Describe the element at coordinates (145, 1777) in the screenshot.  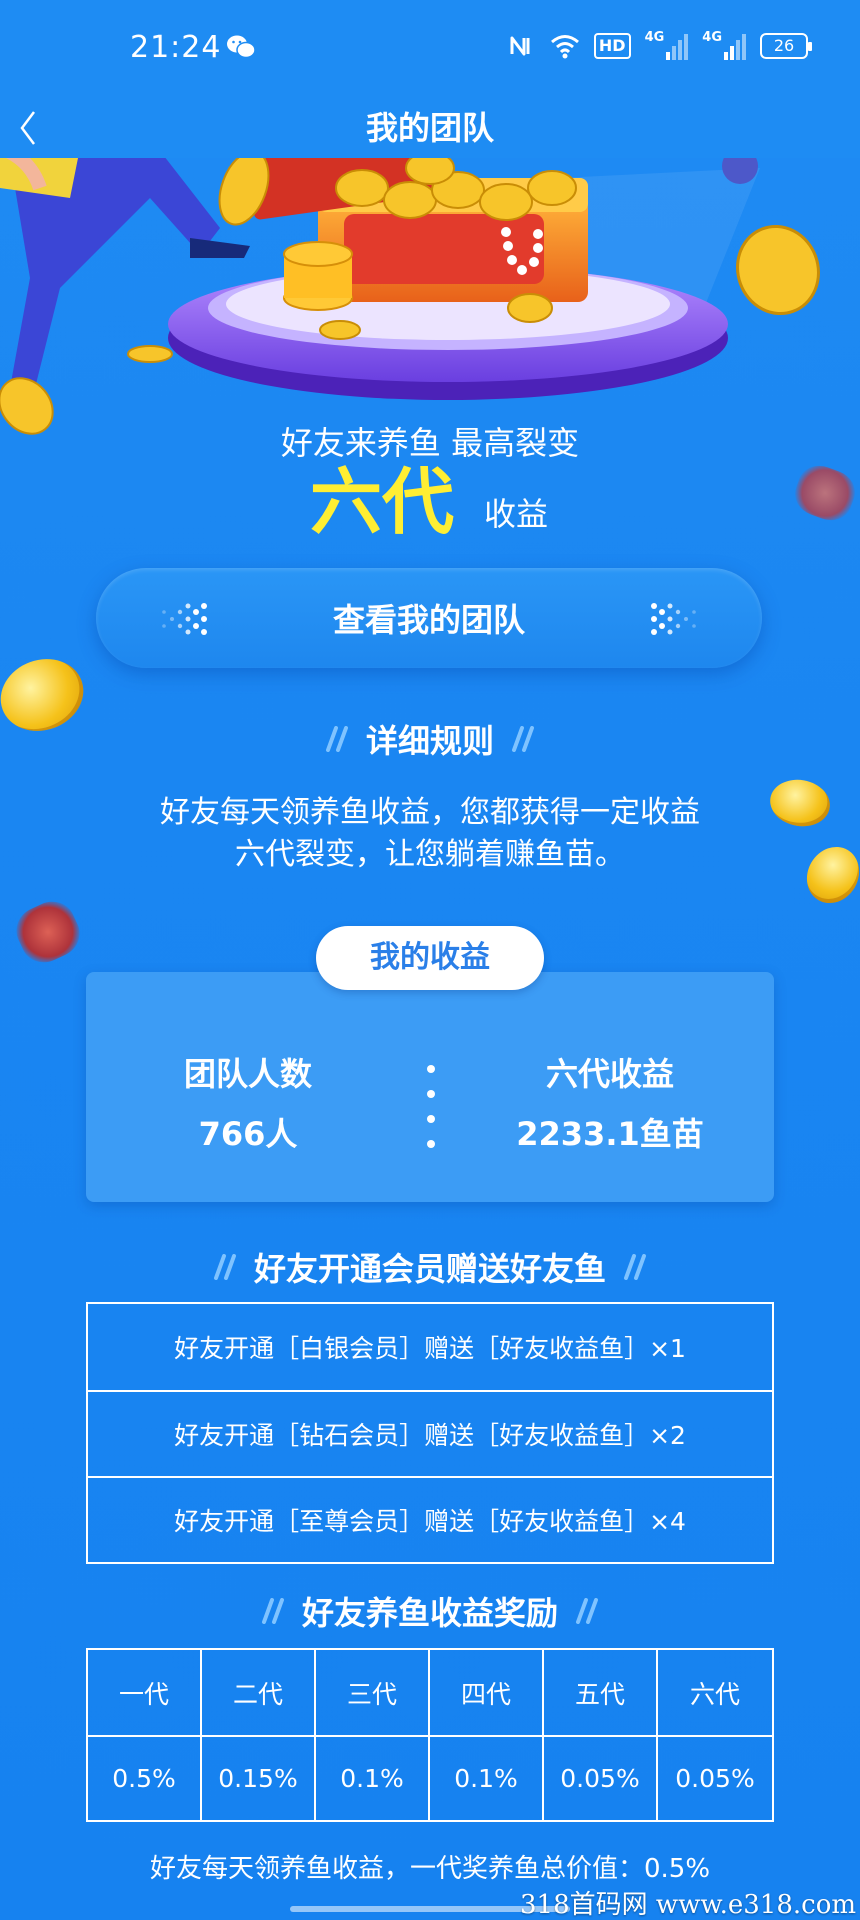
I see `generation-rate: 0.5%` at that location.